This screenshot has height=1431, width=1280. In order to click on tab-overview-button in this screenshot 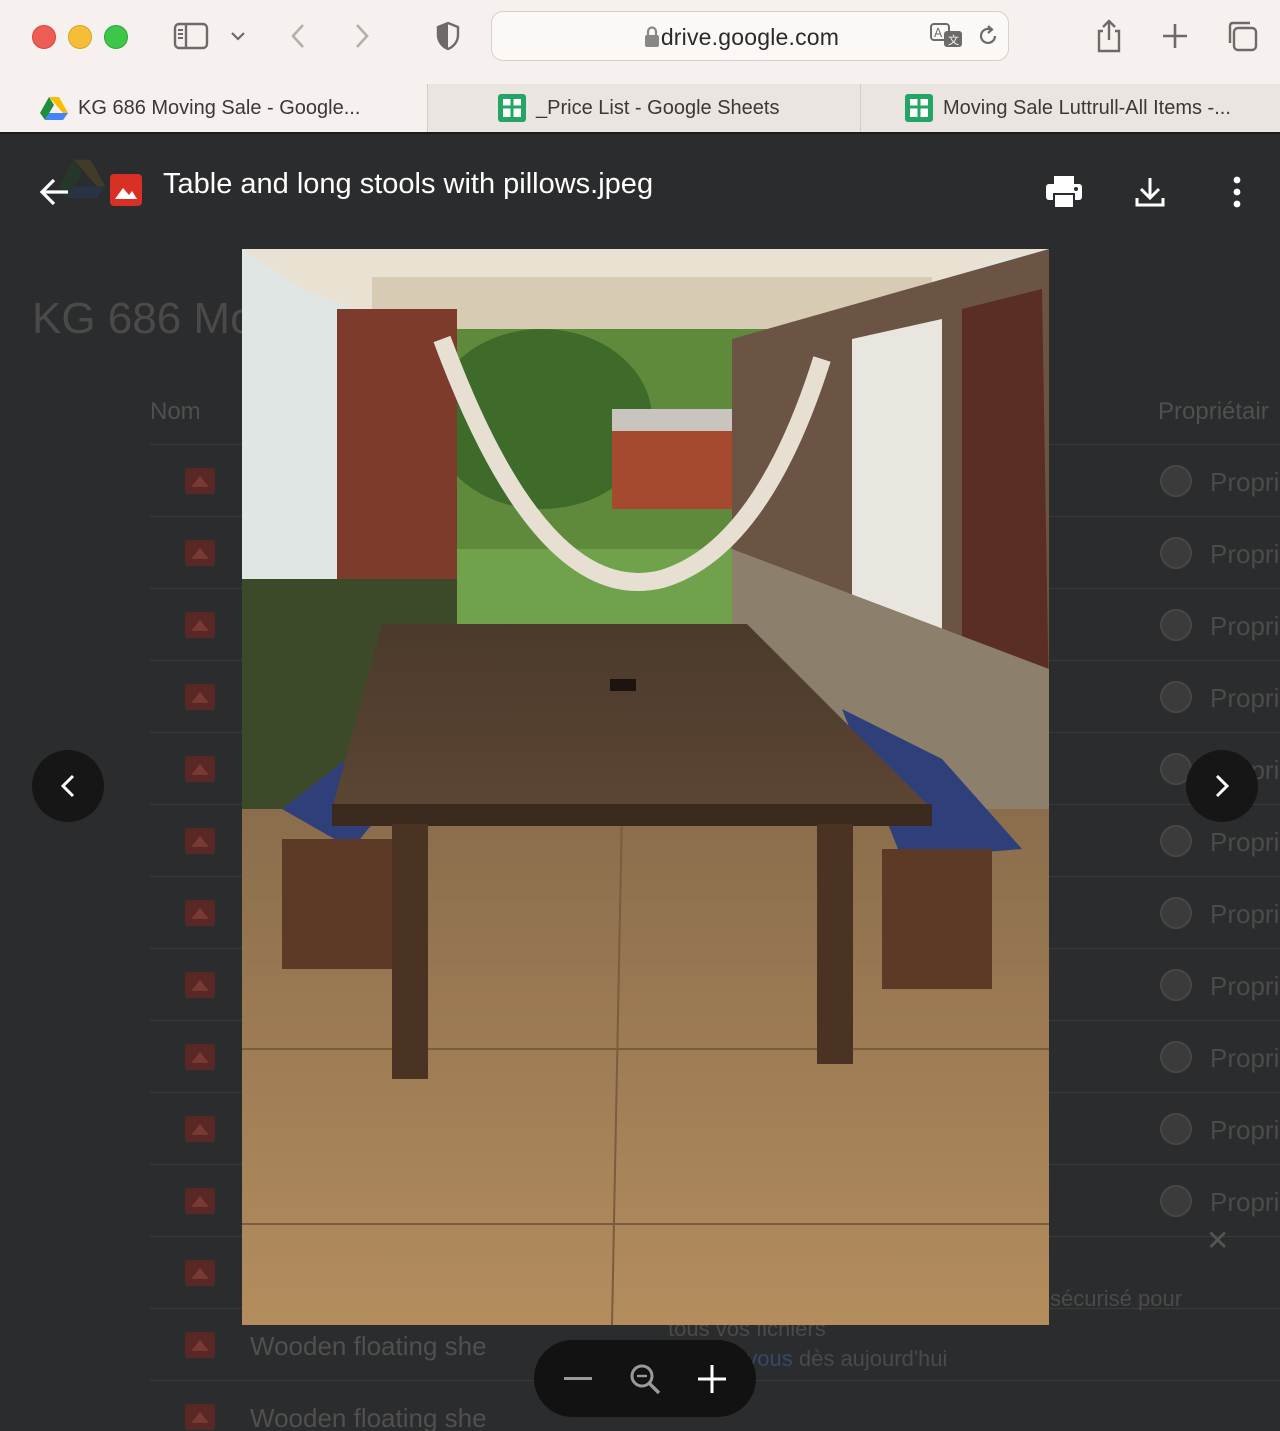, I will do `click(1242, 36)`.